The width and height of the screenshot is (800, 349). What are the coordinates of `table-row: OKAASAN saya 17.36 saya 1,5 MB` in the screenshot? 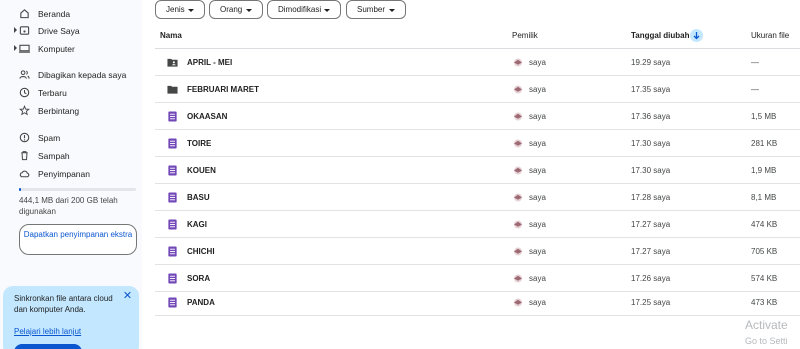 It's located at (477, 116).